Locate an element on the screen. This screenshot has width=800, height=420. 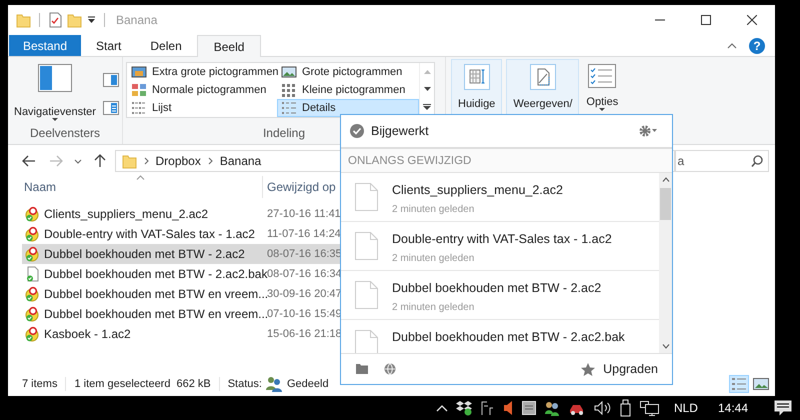
group-label: Deelvensters is located at coordinates (65, 133).